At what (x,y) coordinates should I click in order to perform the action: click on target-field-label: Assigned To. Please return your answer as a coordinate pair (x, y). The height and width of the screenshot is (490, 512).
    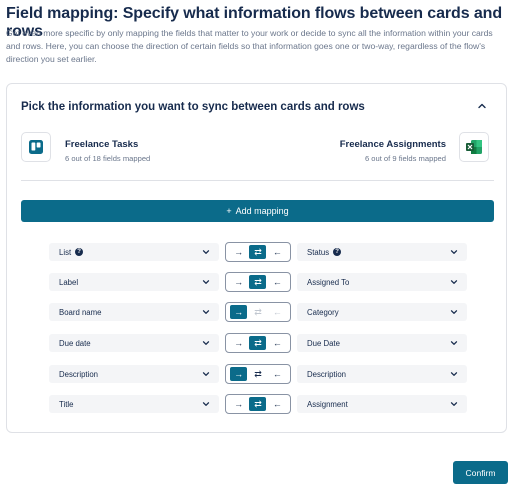
    Looking at the image, I should click on (328, 282).